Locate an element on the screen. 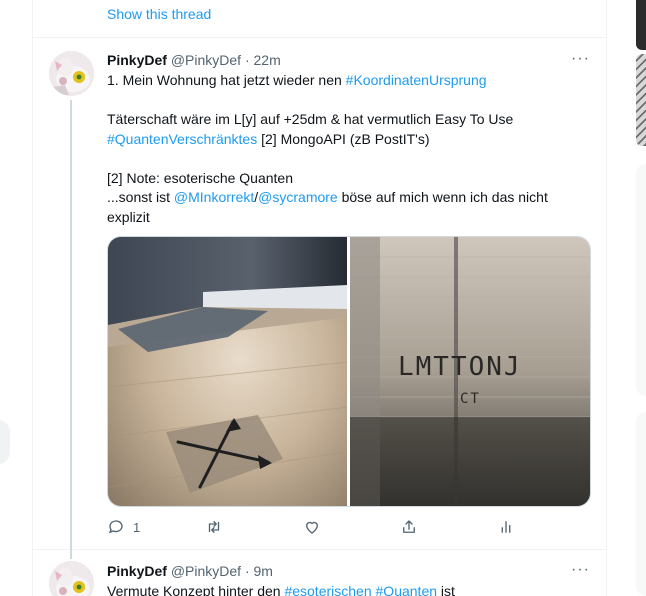  retweet-button is located at coordinates (214, 527).